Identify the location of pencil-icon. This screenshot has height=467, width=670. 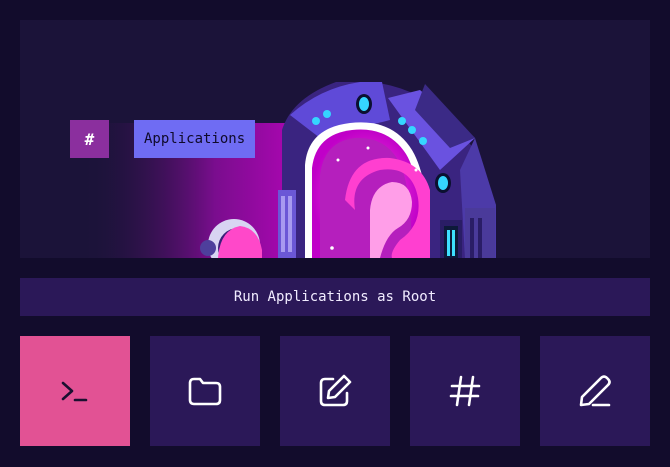
(595, 391).